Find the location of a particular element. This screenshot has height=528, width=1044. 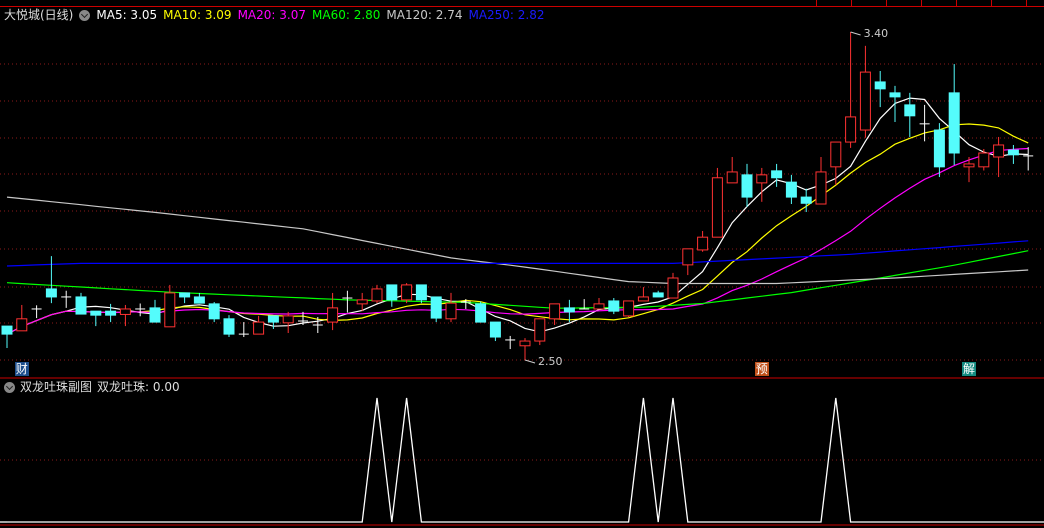

event-marker: 预 is located at coordinates (761, 369).